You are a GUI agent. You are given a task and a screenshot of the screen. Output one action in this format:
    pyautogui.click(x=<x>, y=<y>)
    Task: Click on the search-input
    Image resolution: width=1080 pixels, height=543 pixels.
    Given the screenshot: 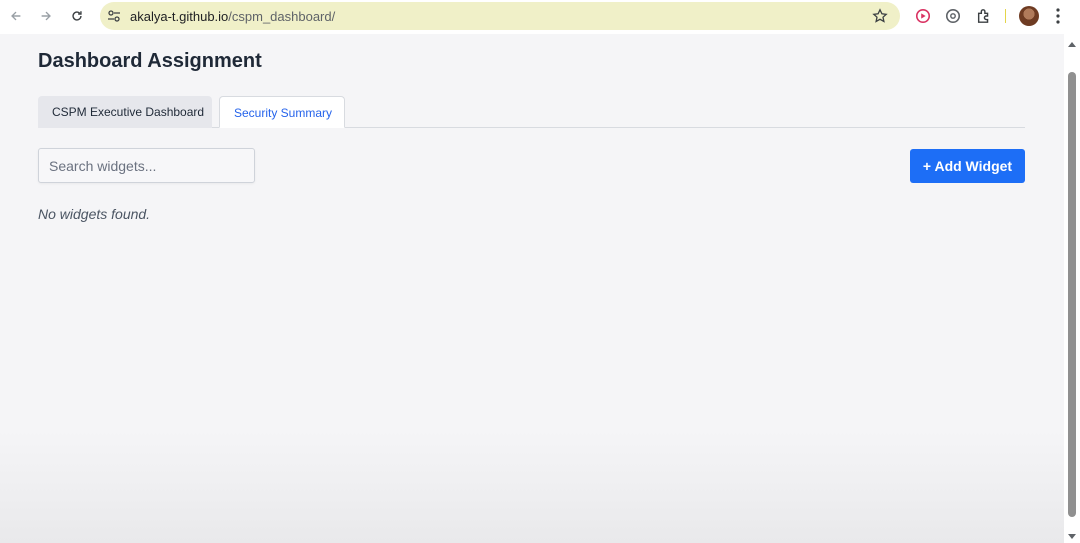 What is the action you would take?
    pyautogui.click(x=146, y=165)
    